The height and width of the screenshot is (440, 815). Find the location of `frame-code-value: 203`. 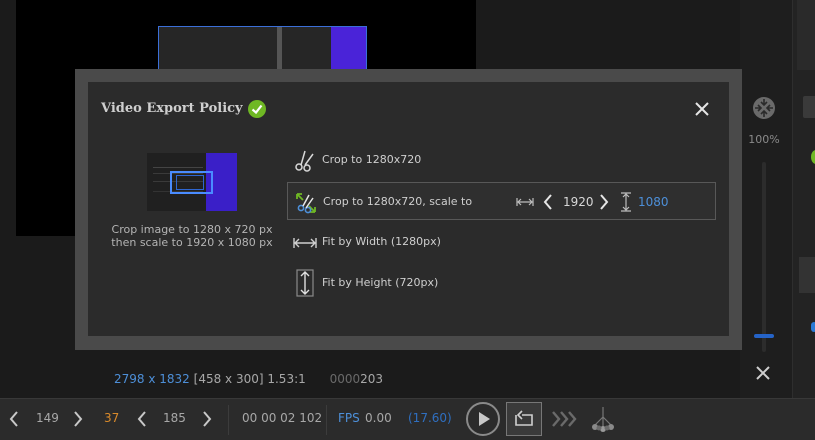

frame-code-value: 203 is located at coordinates (372, 379).